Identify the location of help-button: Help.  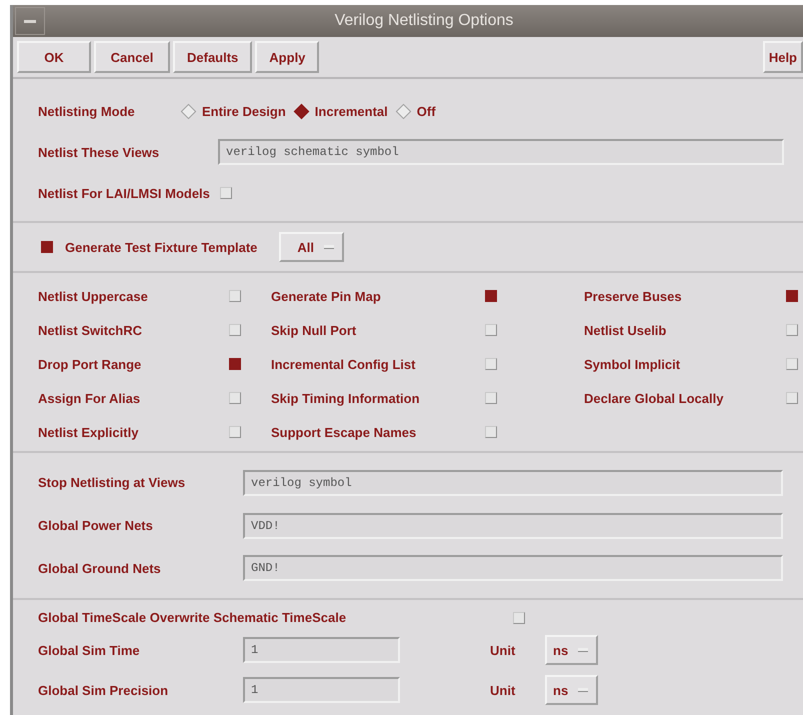
(782, 57).